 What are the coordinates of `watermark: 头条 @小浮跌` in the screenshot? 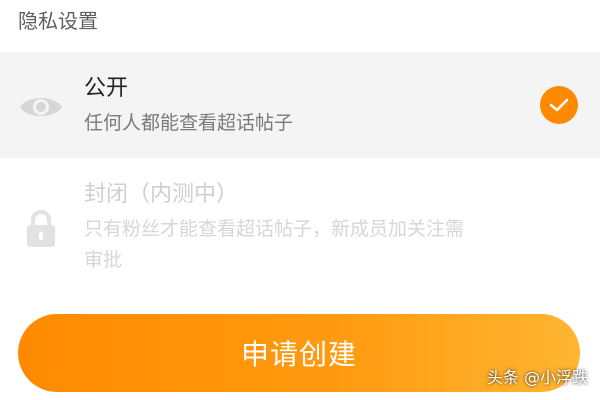 It's located at (537, 377).